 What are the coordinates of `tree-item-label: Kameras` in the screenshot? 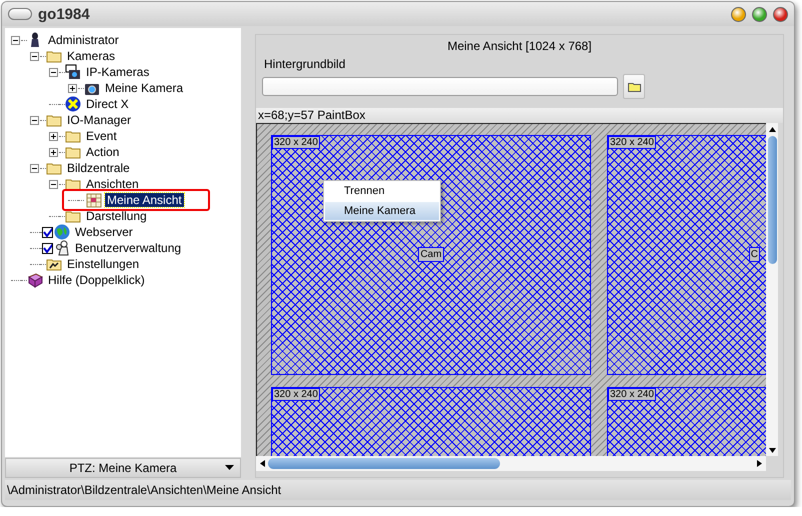 It's located at (91, 56).